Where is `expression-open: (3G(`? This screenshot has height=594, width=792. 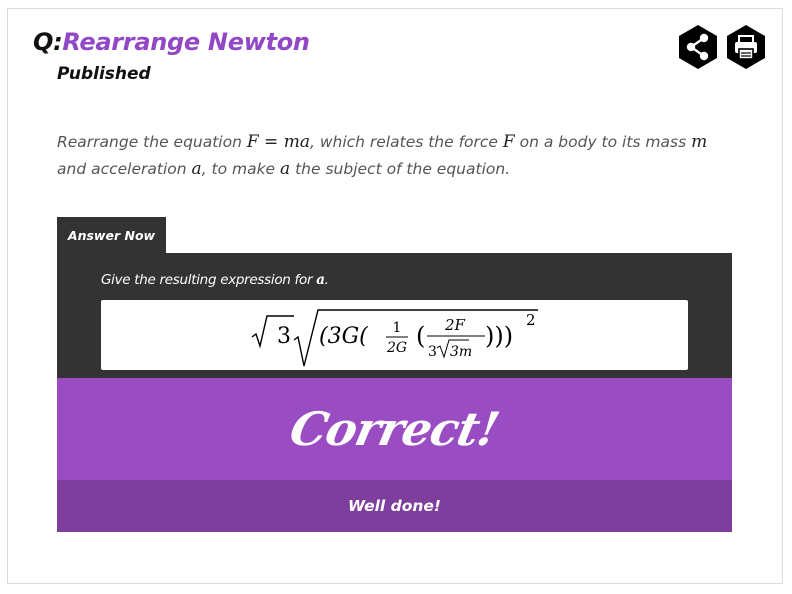 expression-open: (3G( is located at coordinates (343, 336).